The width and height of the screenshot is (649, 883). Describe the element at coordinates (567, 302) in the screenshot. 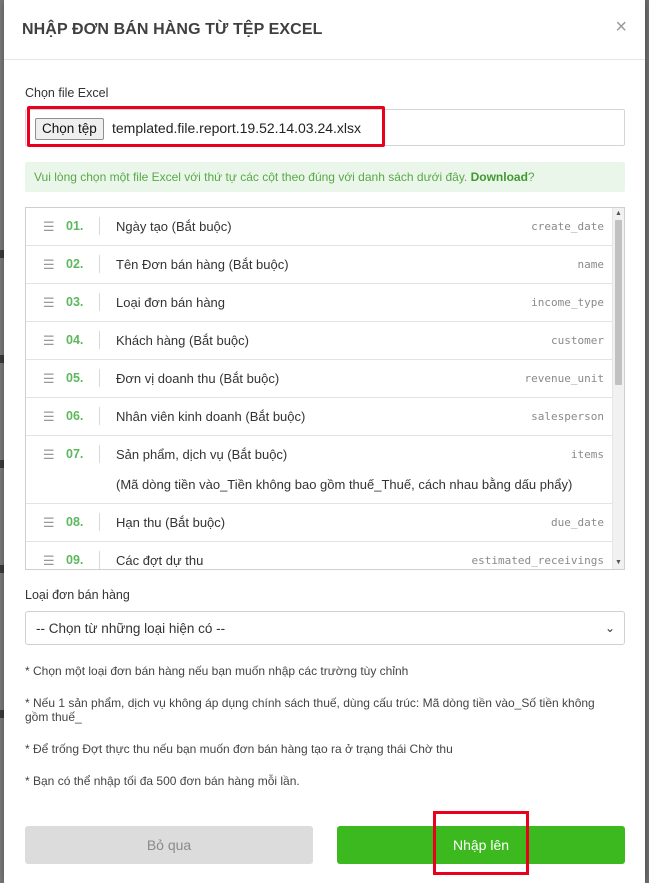

I see `column-key: income_type` at that location.